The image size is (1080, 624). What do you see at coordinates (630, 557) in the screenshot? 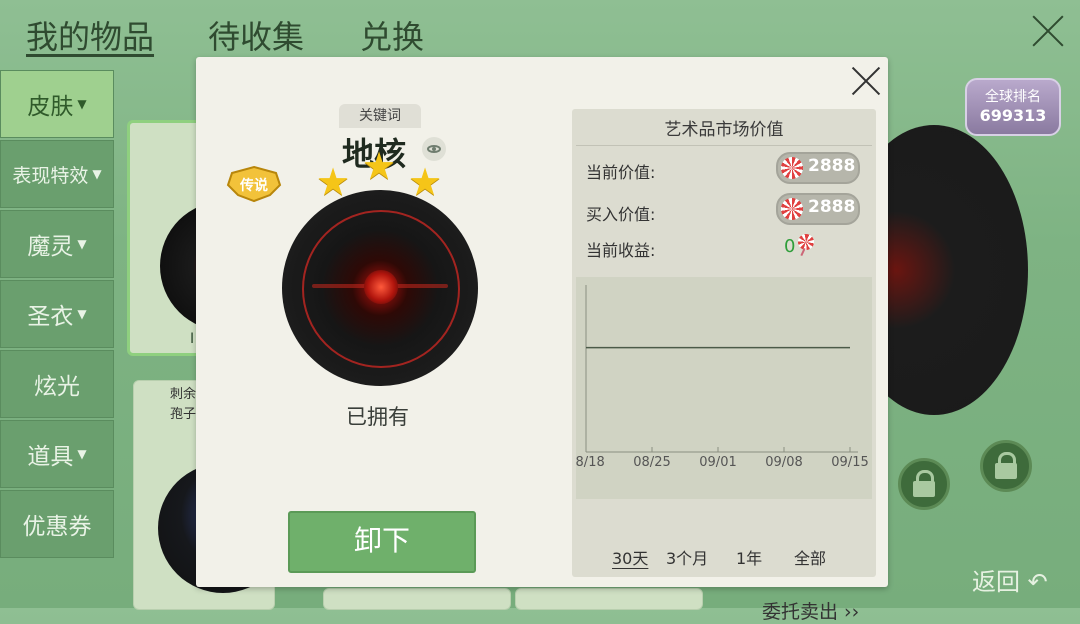
I see `range-tab-30d: 30天` at bounding box center [630, 557].